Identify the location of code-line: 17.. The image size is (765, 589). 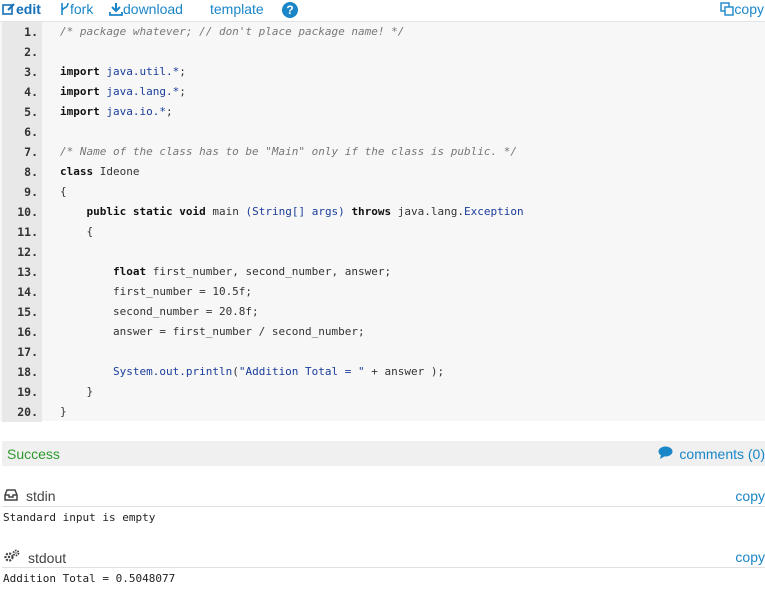
(382, 352).